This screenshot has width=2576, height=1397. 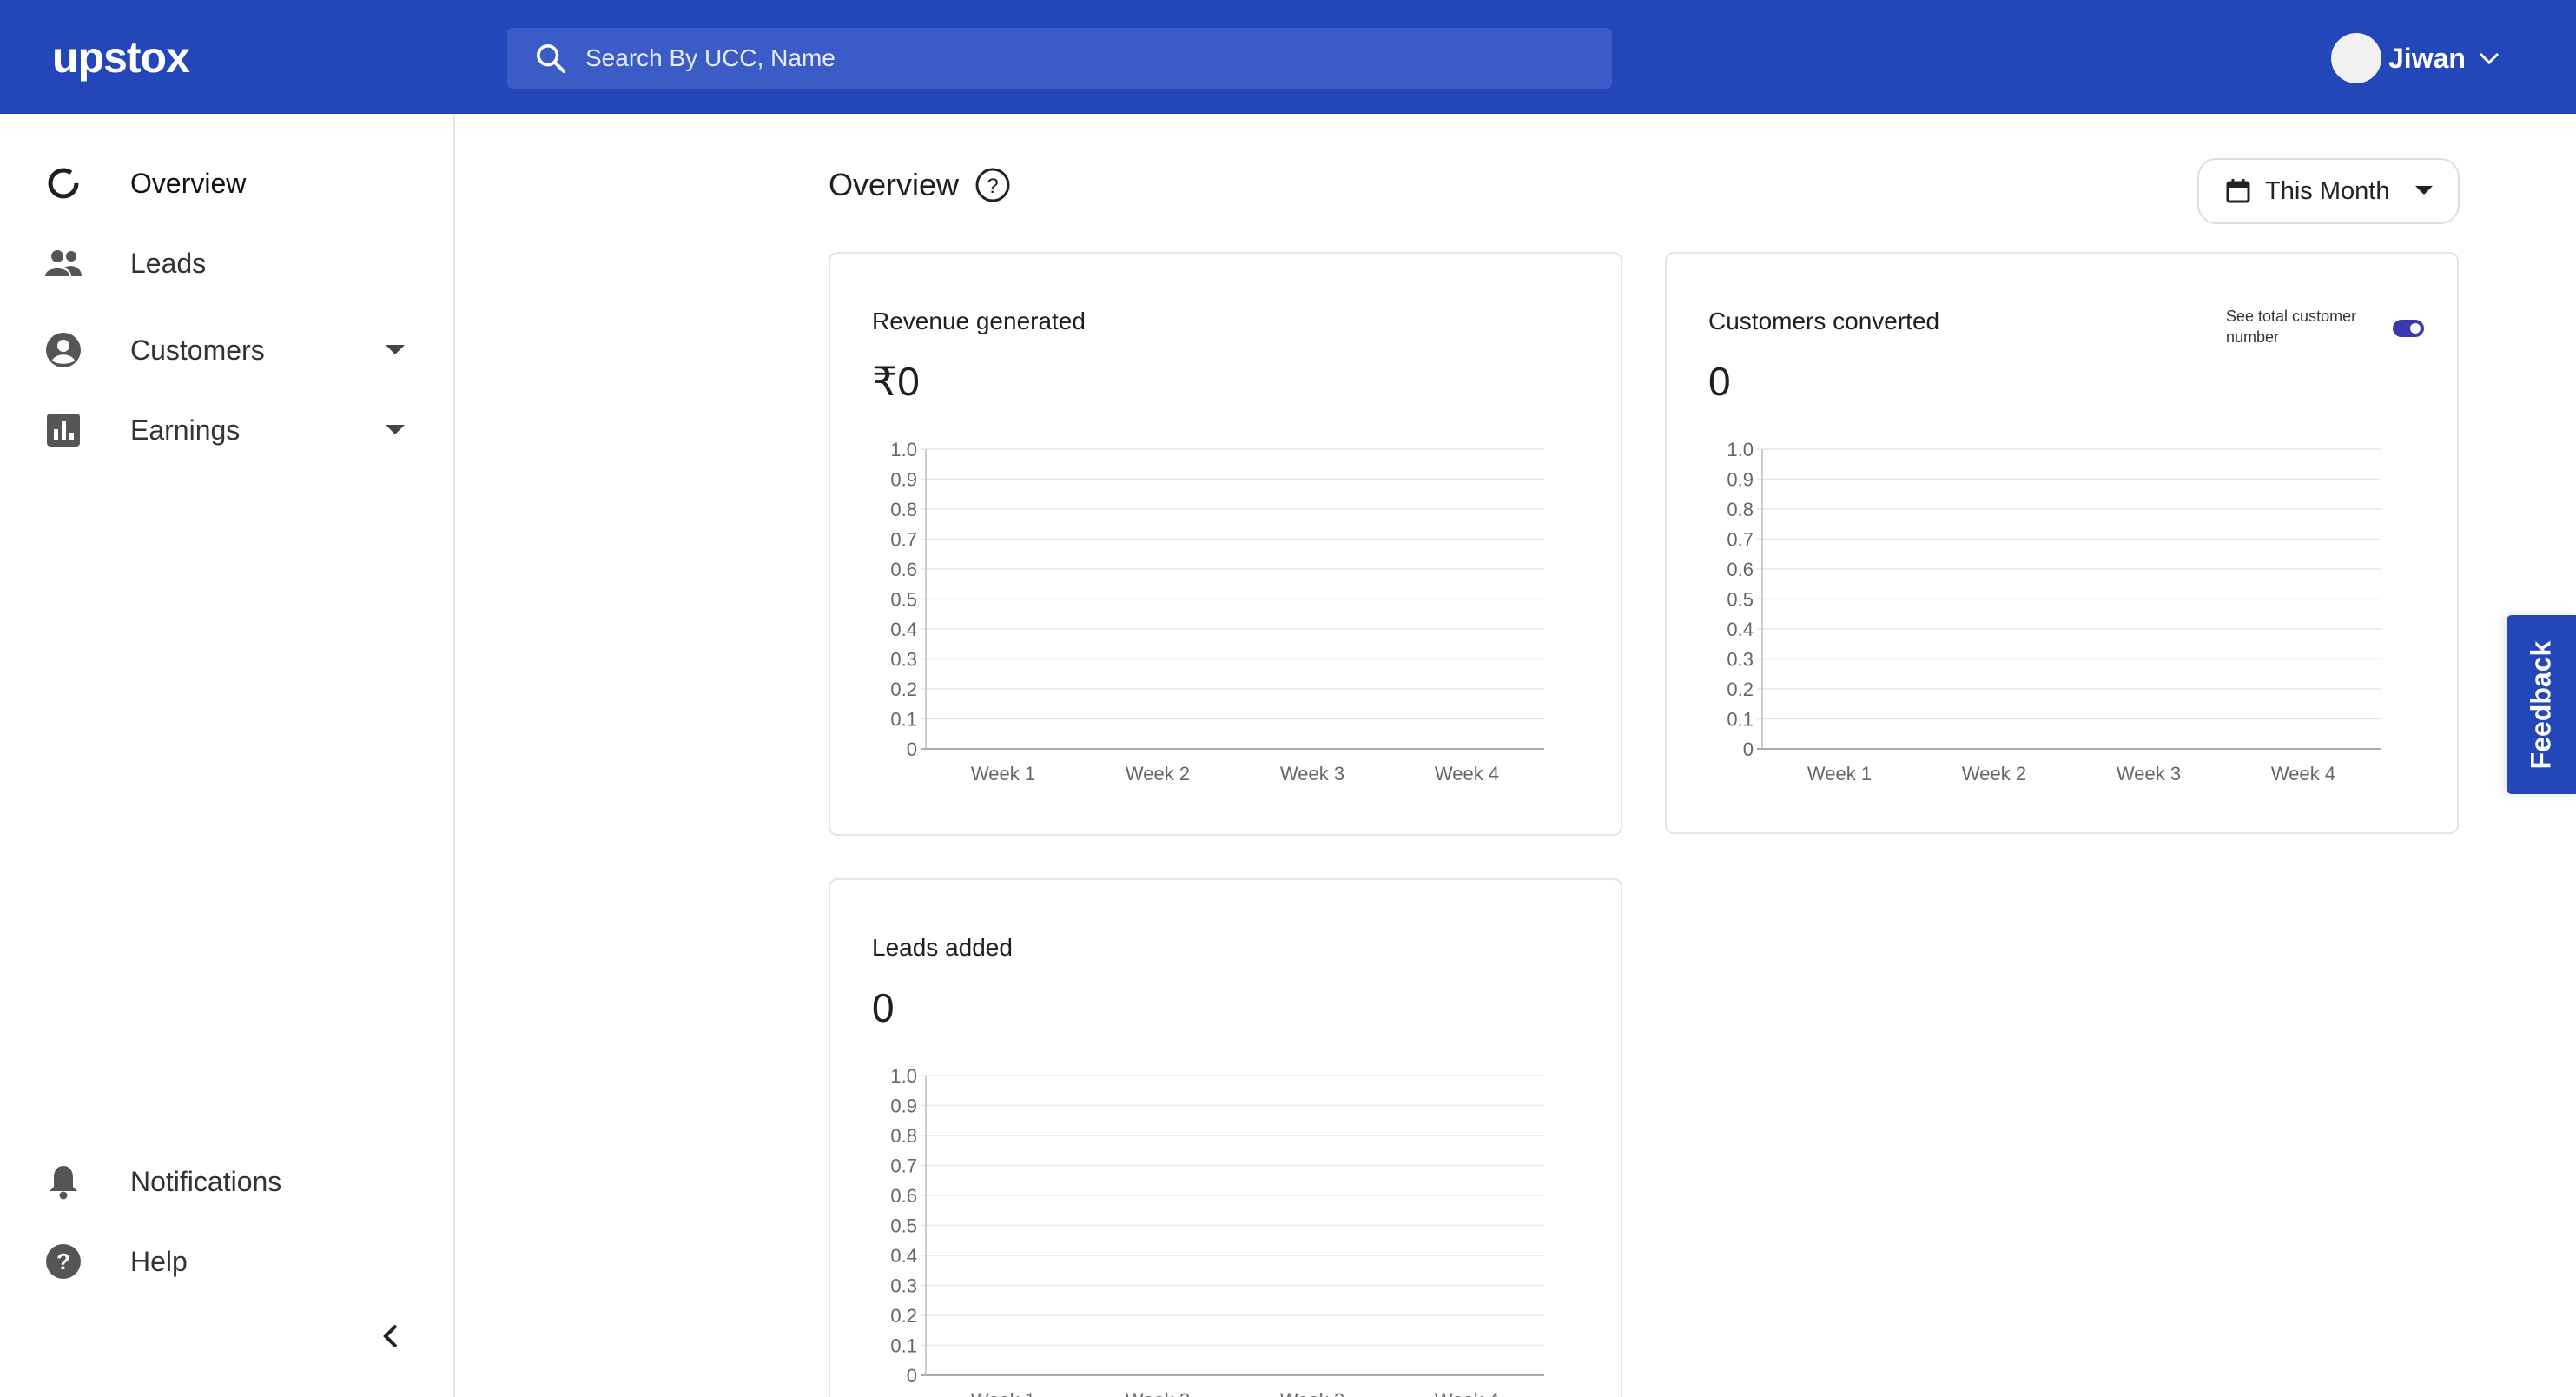 I want to click on upstox-logo: upstox, so click(x=121, y=58).